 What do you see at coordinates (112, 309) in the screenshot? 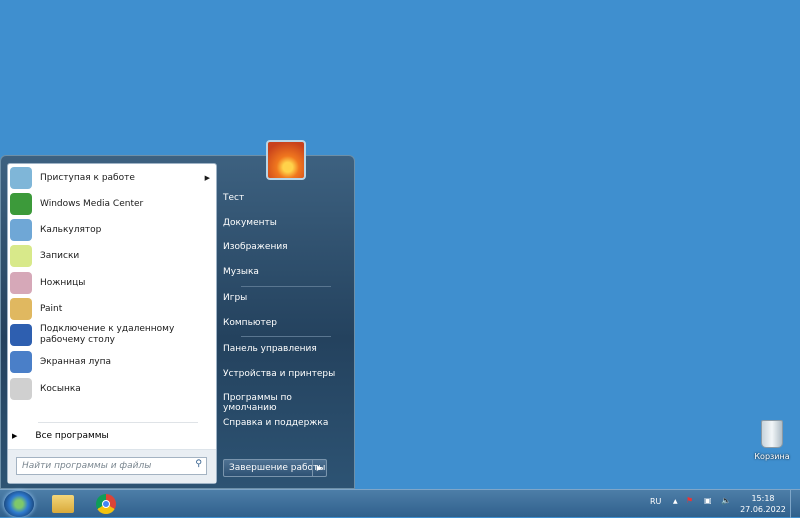
I see `program-item: Paint` at bounding box center [112, 309].